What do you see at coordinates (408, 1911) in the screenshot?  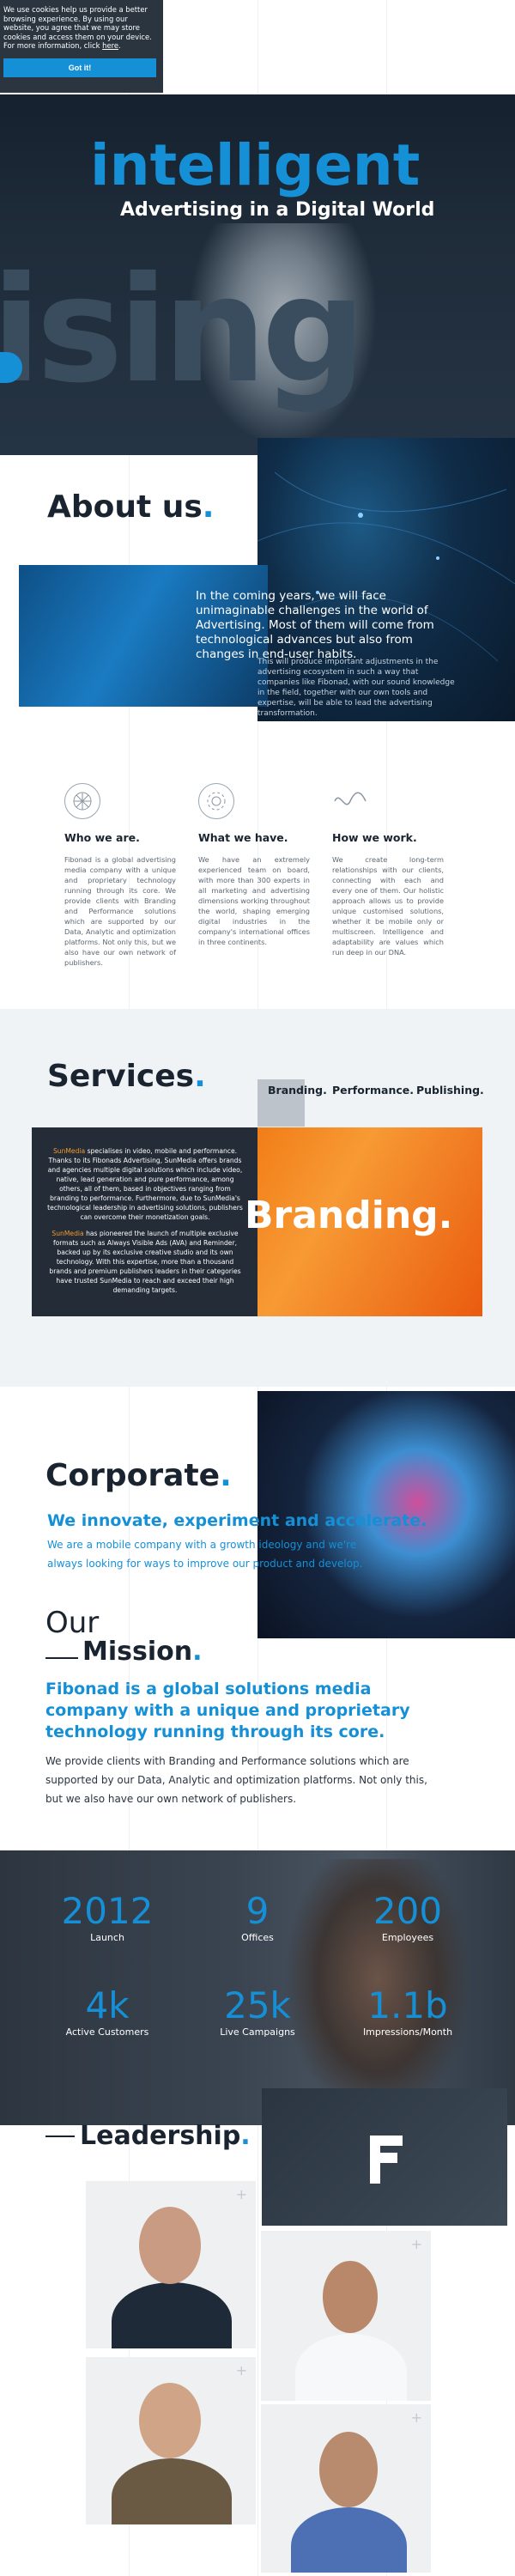 I see `stat-value: 200` at bounding box center [408, 1911].